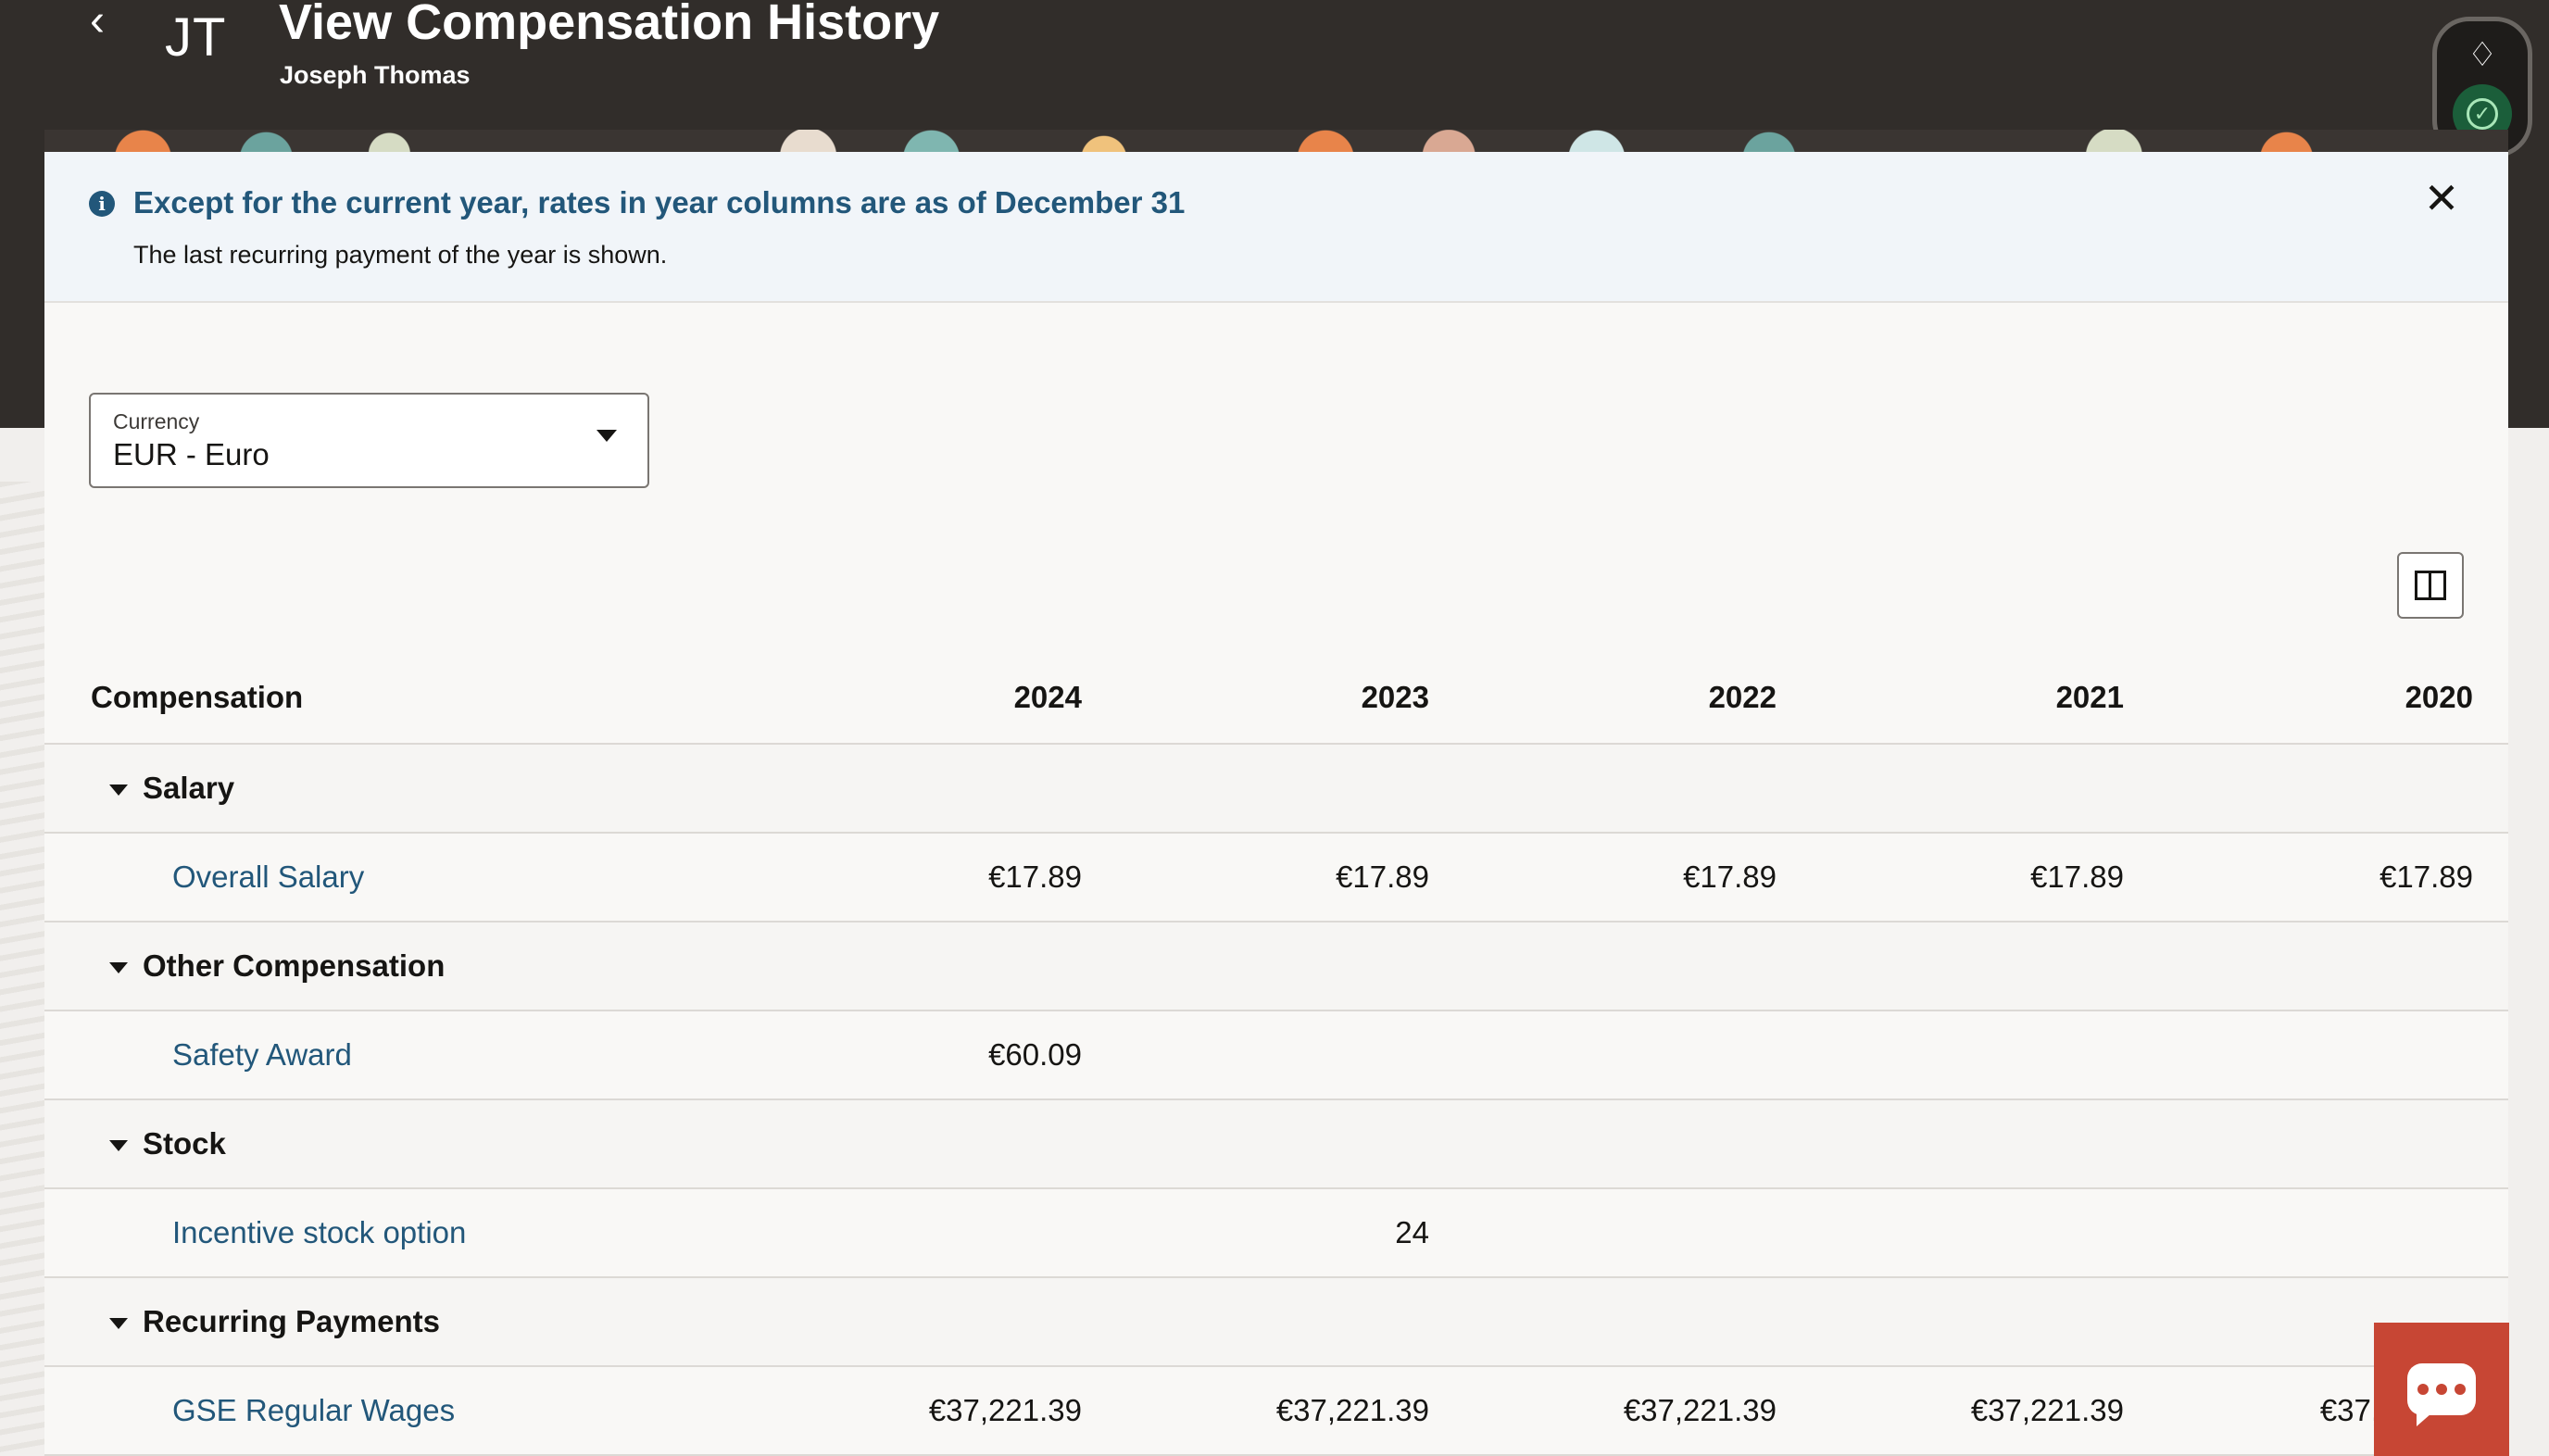  I want to click on check-circle-icon: ✓, so click(2482, 114).